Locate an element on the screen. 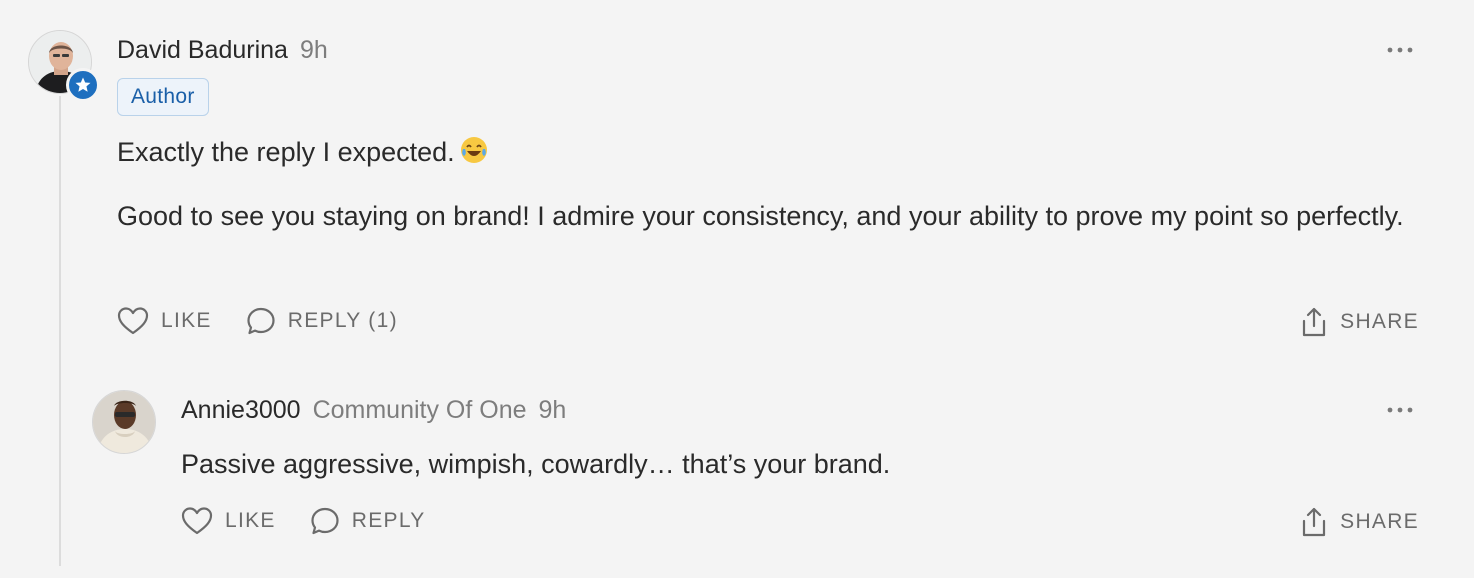 Image resolution: width=1474 pixels, height=578 pixels. thread-line is located at coordinates (60, 331).